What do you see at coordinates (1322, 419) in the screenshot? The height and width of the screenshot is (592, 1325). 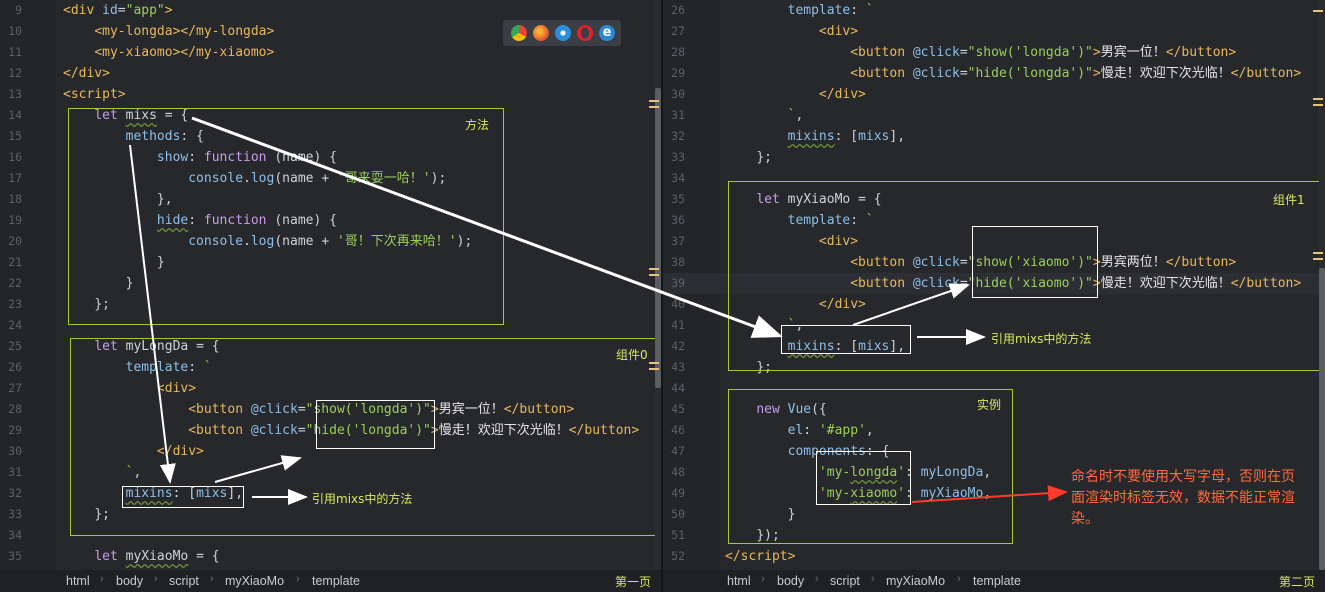 I see `scrollbar-thumb` at bounding box center [1322, 419].